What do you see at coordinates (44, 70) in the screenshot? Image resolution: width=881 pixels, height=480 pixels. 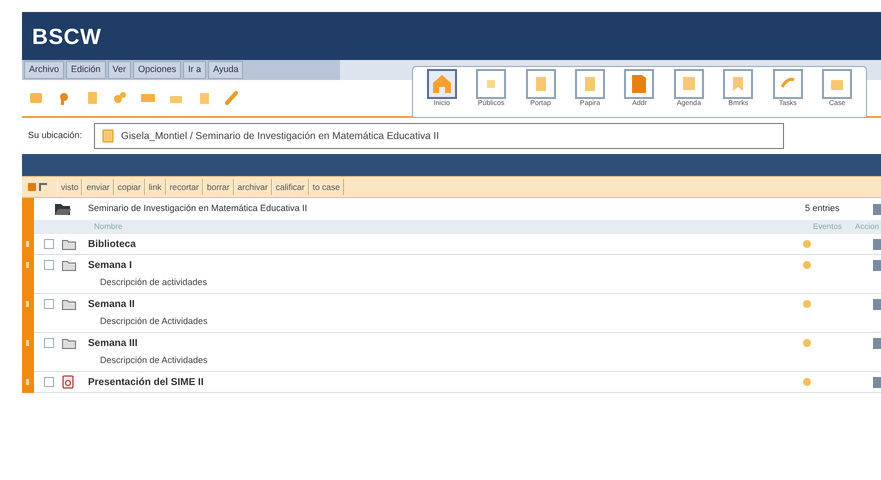 I see `menu-item: Archivo` at bounding box center [44, 70].